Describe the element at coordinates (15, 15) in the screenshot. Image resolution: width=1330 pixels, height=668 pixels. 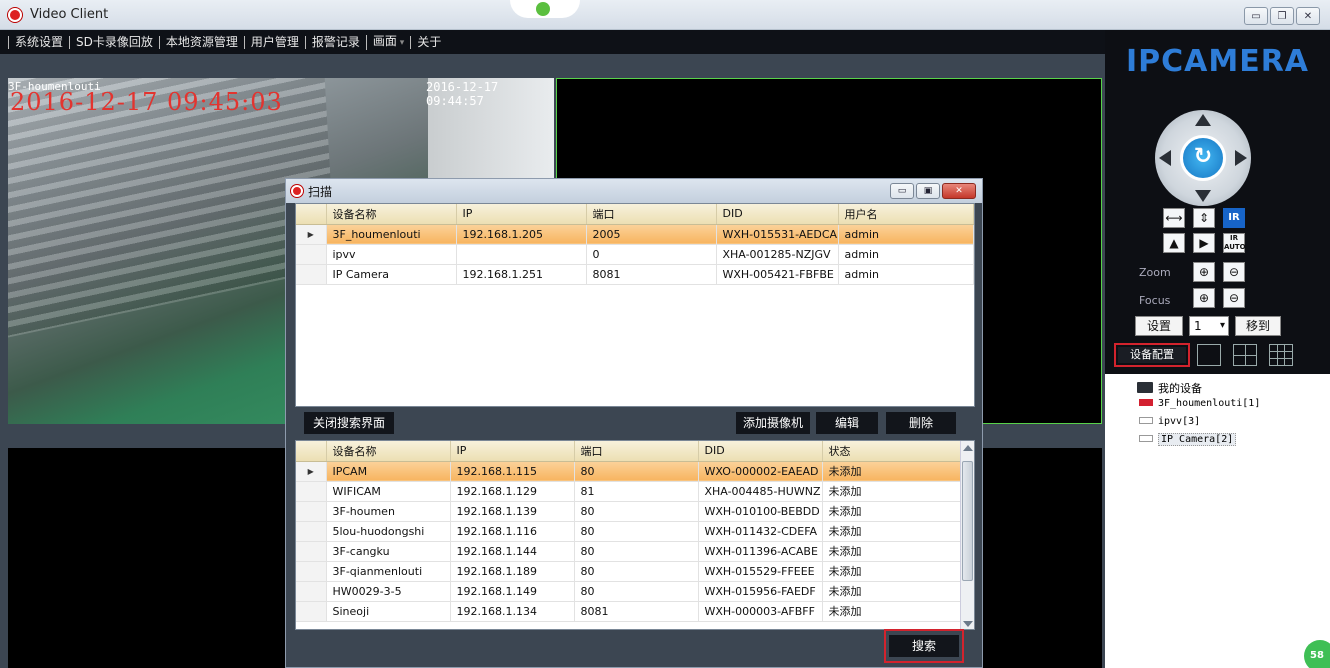
I see `app-icon` at that location.